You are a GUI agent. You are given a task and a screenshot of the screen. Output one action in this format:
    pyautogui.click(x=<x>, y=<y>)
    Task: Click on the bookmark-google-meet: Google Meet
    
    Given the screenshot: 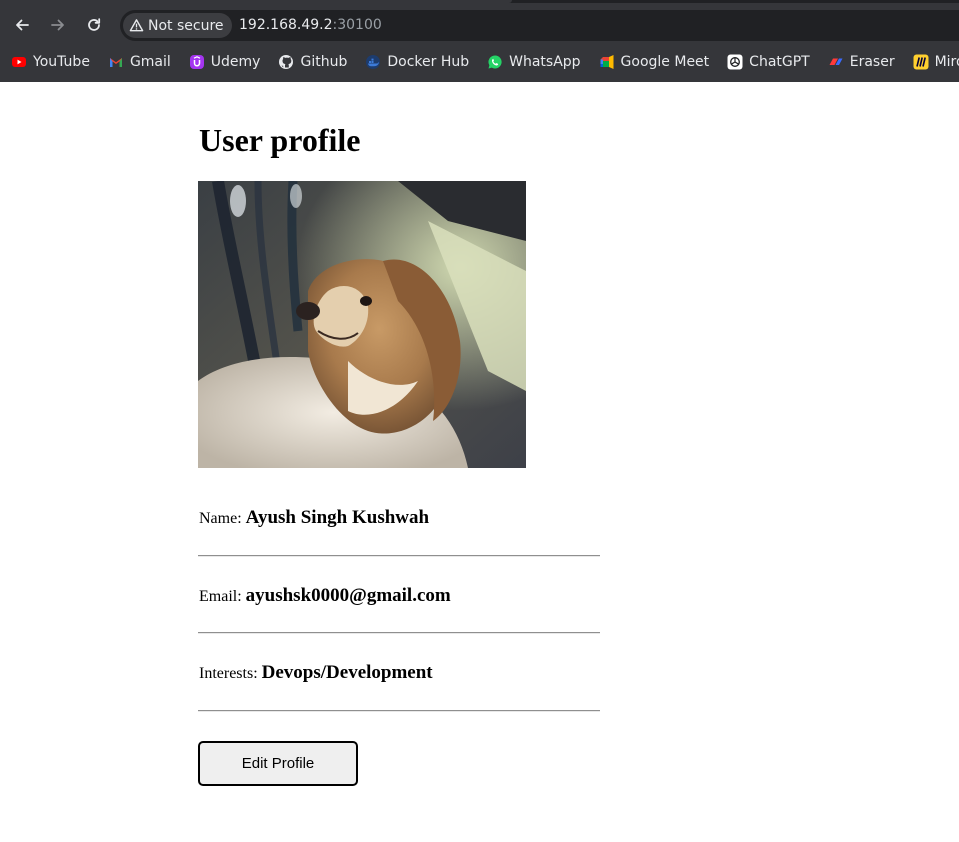 What is the action you would take?
    pyautogui.click(x=649, y=62)
    